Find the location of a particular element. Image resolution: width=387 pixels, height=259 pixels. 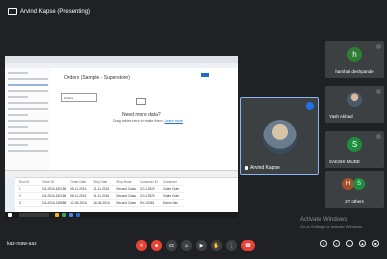

chrome-icon is located at coordinates (64, 215).